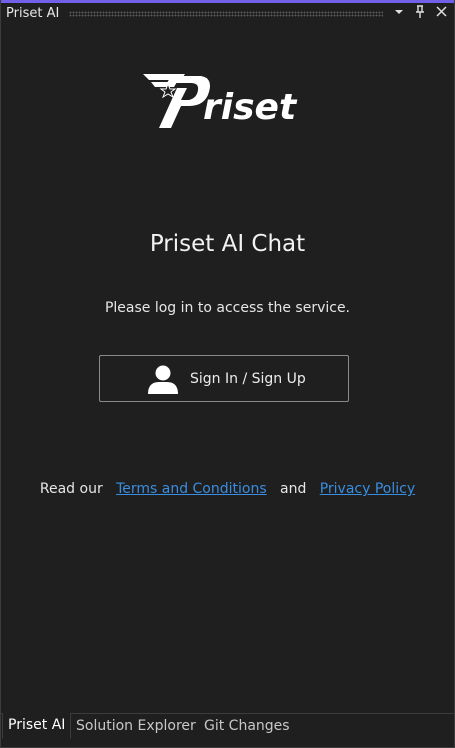 This screenshot has height=748, width=455. I want to click on sign-in-label: Sign In / Sign Up, so click(248, 379).